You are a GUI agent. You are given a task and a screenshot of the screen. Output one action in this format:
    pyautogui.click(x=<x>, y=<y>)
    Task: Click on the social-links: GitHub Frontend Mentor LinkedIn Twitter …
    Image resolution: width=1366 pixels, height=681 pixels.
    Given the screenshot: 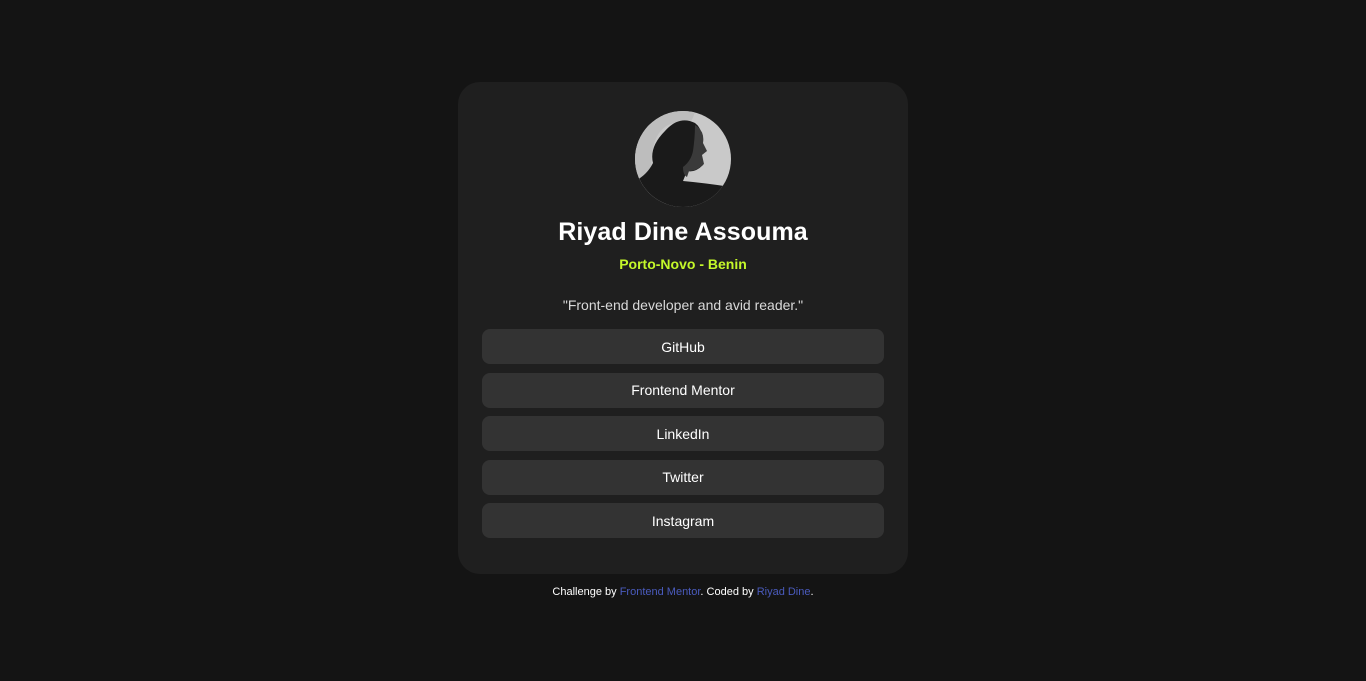 What is the action you would take?
    pyautogui.click(x=683, y=438)
    